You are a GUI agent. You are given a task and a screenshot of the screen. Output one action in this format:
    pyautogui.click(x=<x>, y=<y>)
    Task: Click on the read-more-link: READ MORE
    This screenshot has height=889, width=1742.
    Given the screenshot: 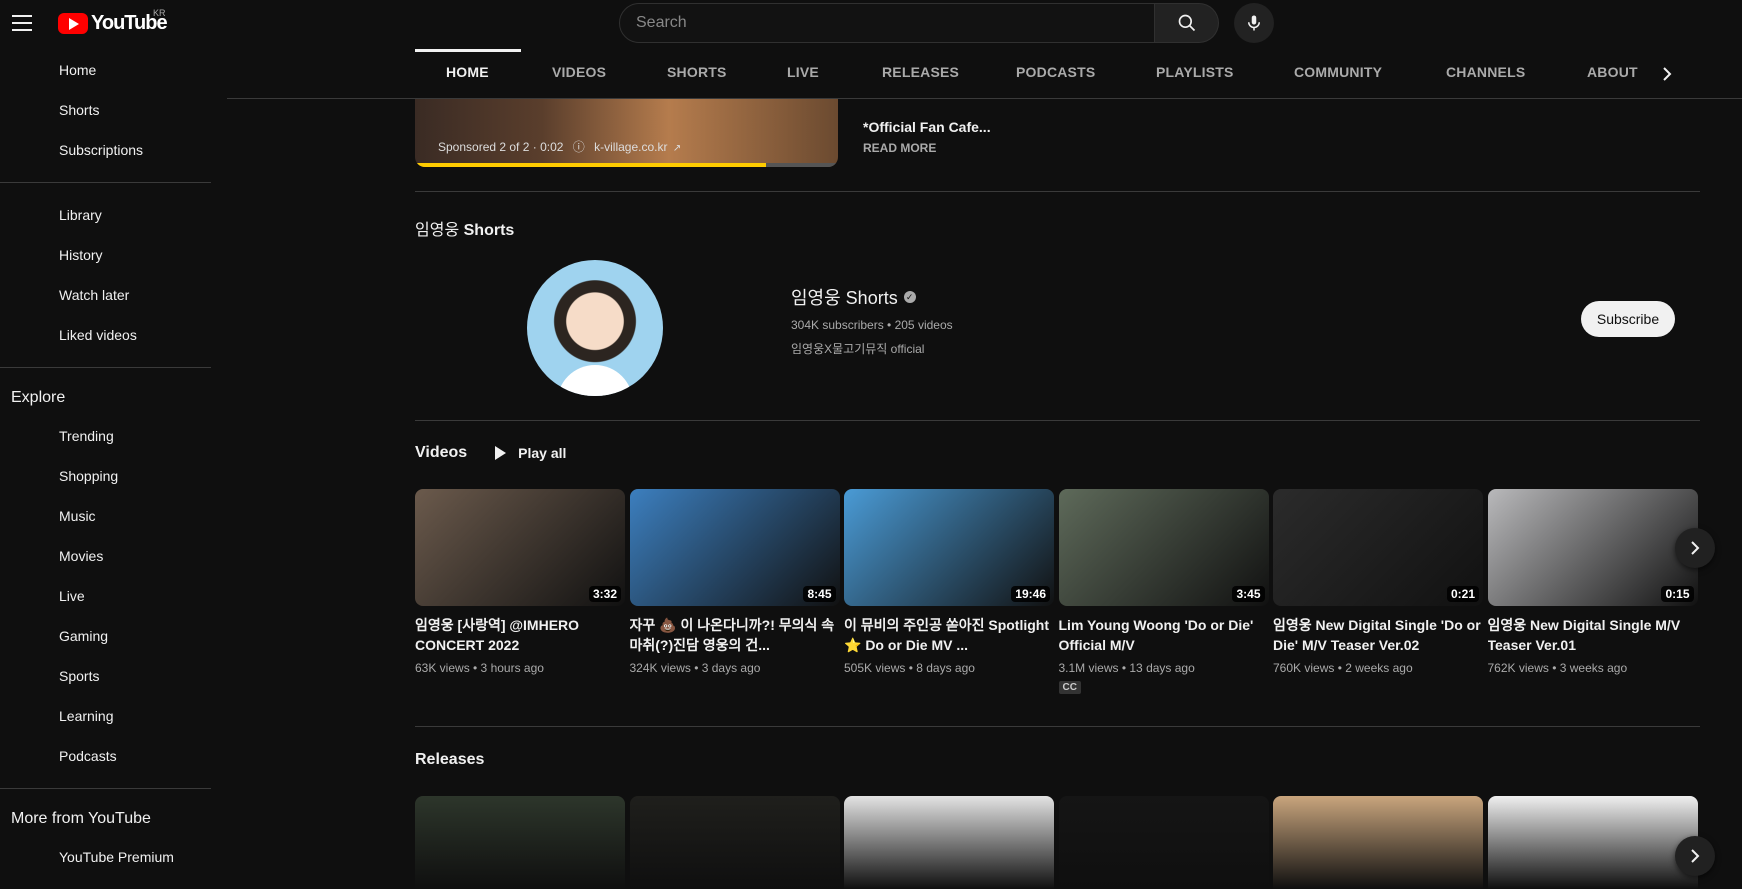 What is the action you would take?
    pyautogui.click(x=927, y=148)
    